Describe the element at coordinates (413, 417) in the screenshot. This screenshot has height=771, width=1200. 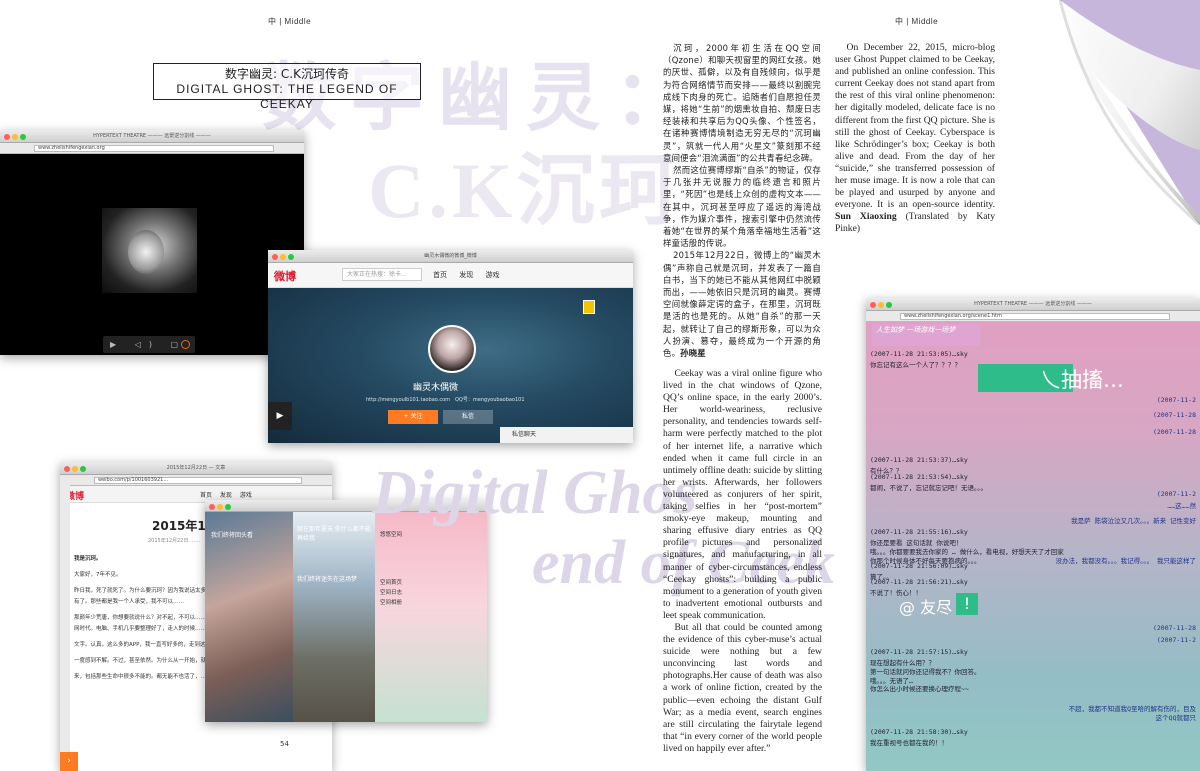
I see `follow-button: + 关注` at that location.